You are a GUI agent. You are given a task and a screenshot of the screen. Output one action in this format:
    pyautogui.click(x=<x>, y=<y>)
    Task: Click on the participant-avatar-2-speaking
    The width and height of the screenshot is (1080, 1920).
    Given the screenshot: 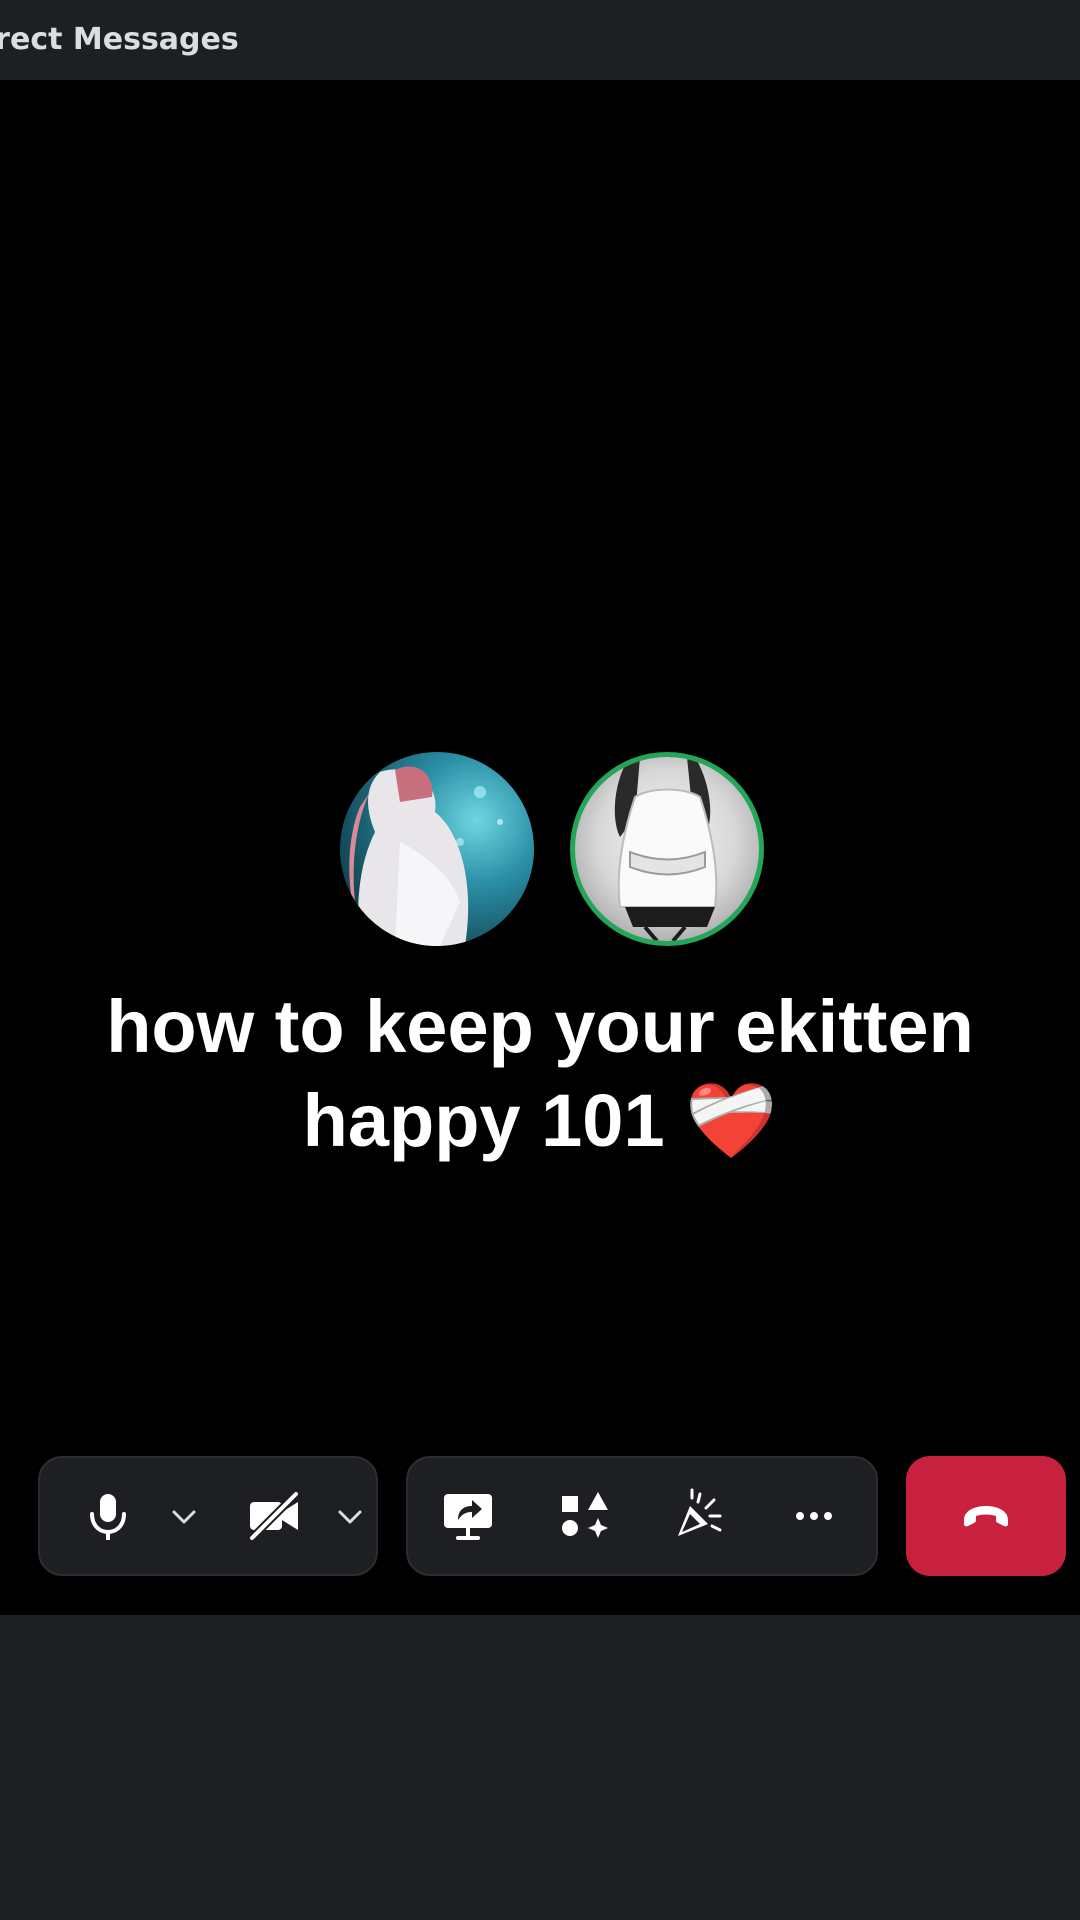 What is the action you would take?
    pyautogui.click(x=667, y=849)
    